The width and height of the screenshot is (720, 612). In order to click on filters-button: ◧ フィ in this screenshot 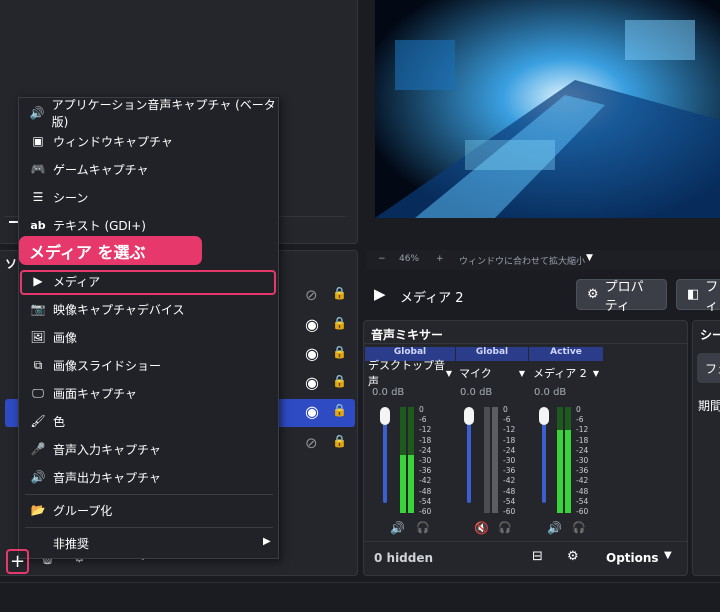, I will do `click(698, 296)`.